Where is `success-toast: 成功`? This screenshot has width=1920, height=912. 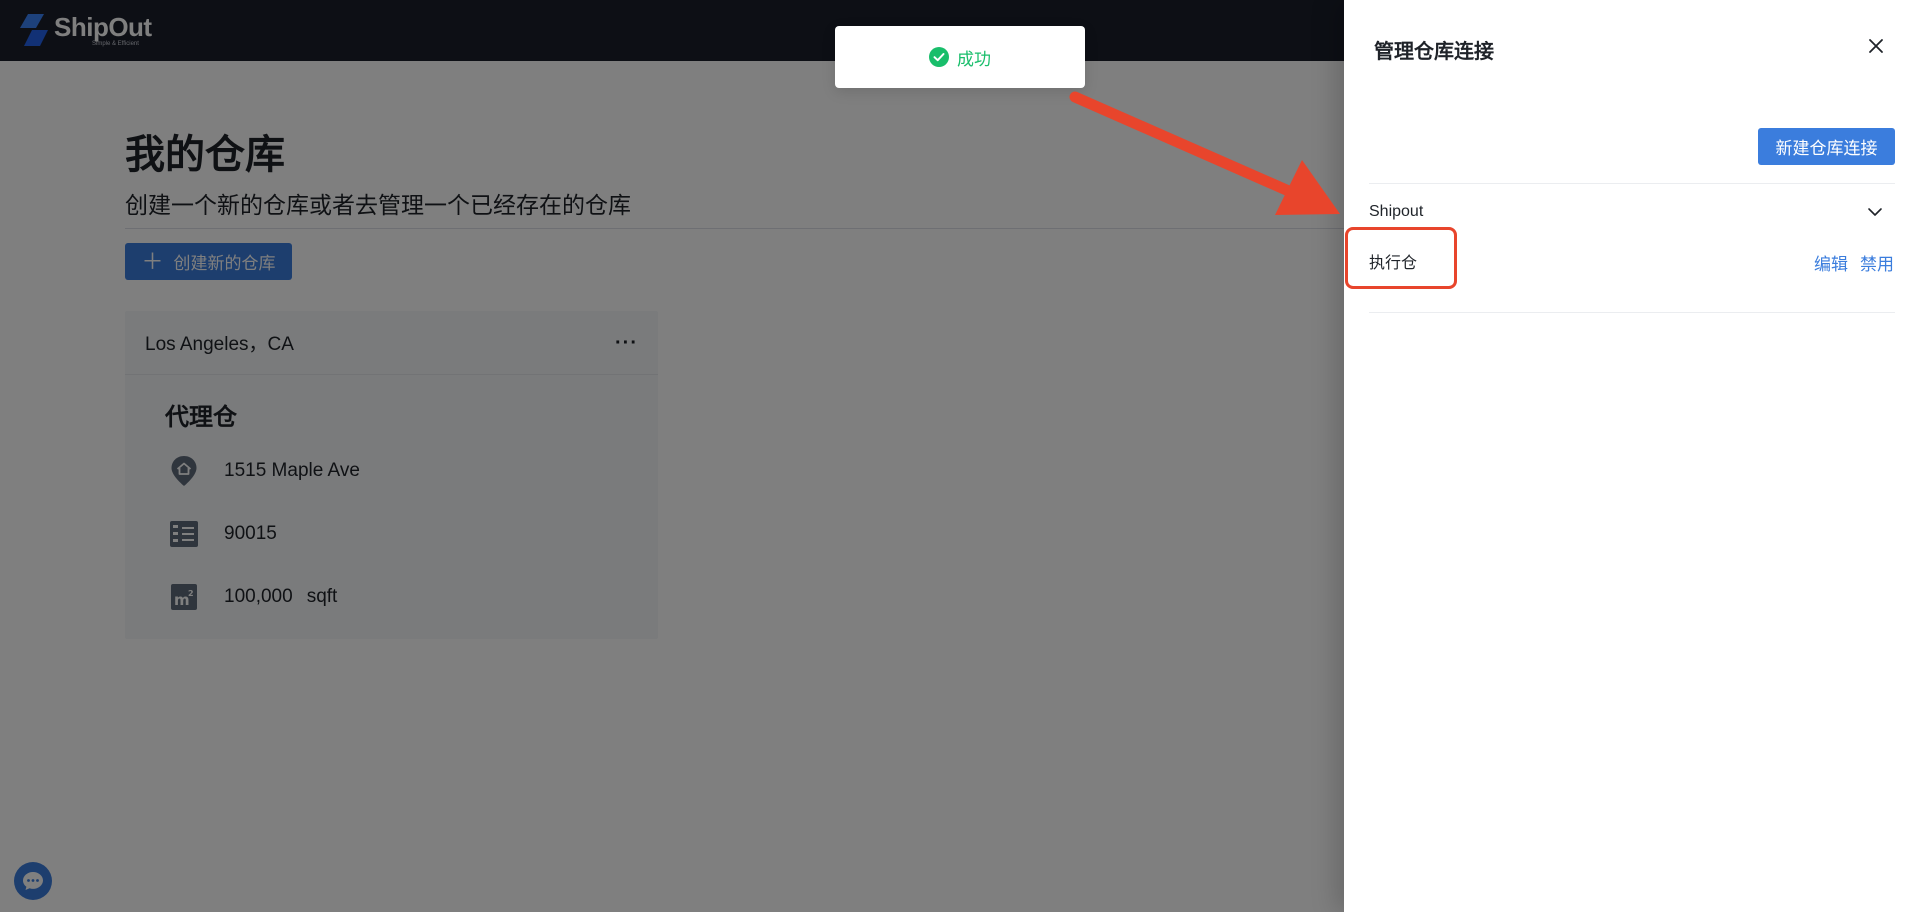 success-toast: 成功 is located at coordinates (960, 57).